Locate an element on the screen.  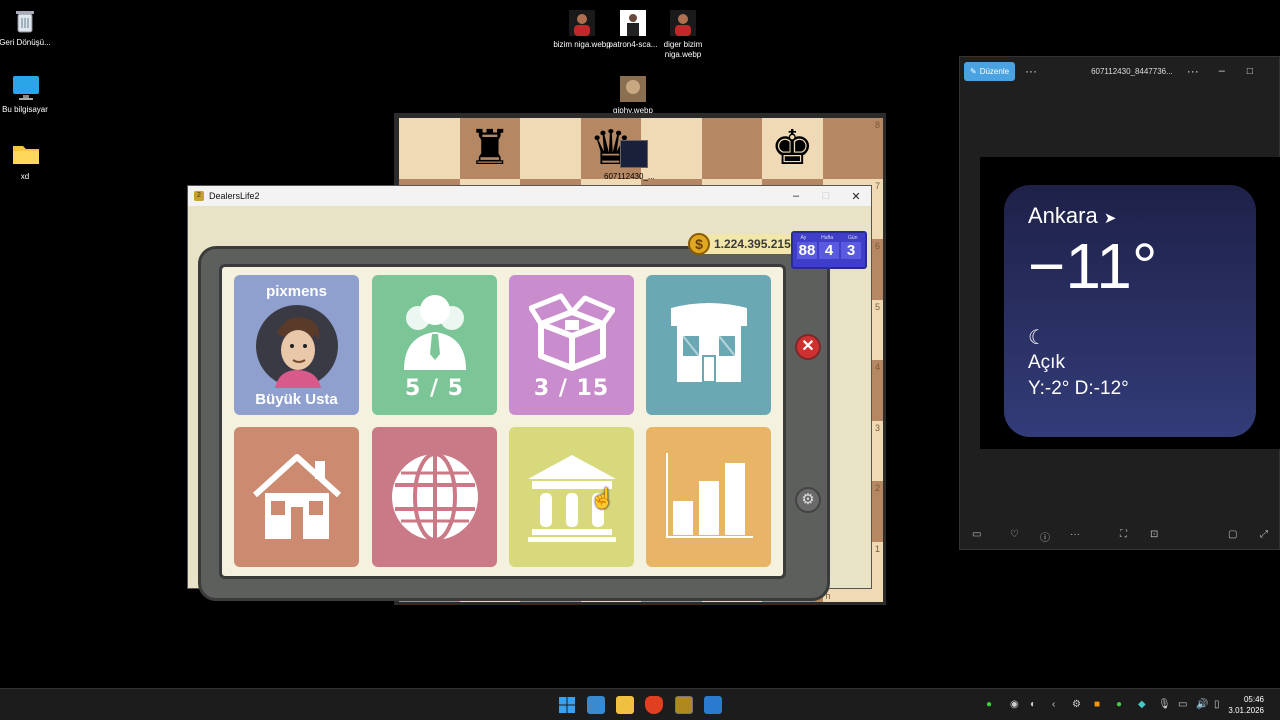
steam-icon: ⚙ is located at coordinates (1076, 704).